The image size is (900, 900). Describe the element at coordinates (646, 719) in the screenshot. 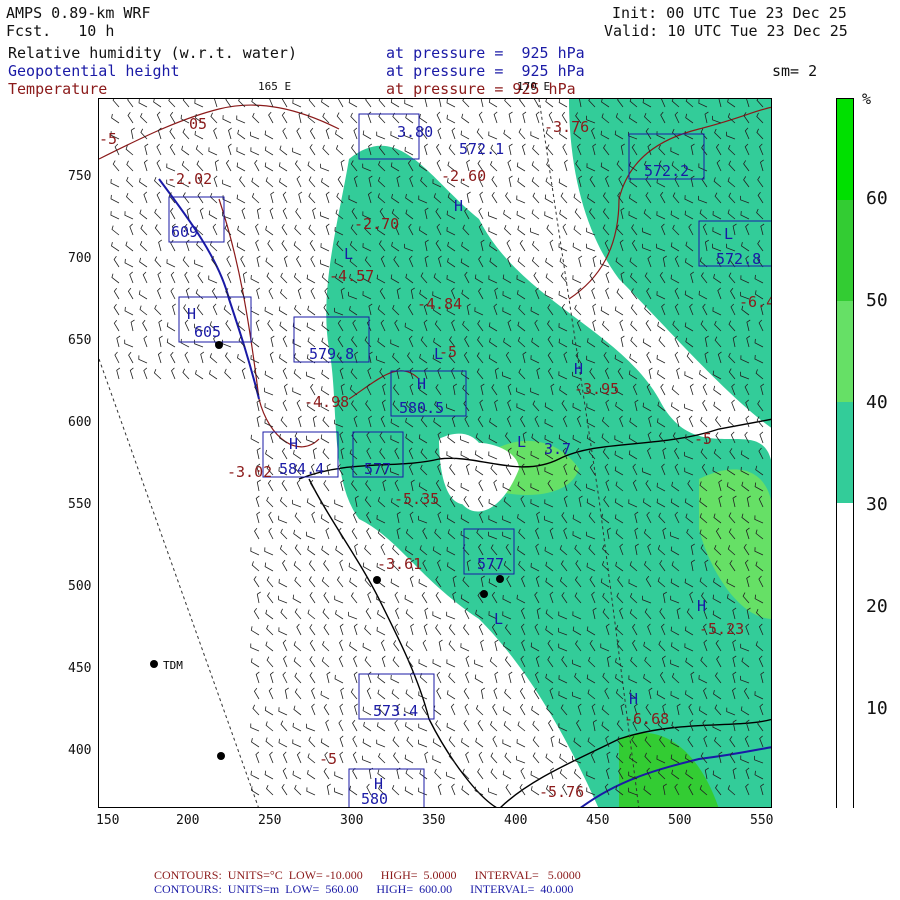

I see `temp-label-13: -6.68` at that location.